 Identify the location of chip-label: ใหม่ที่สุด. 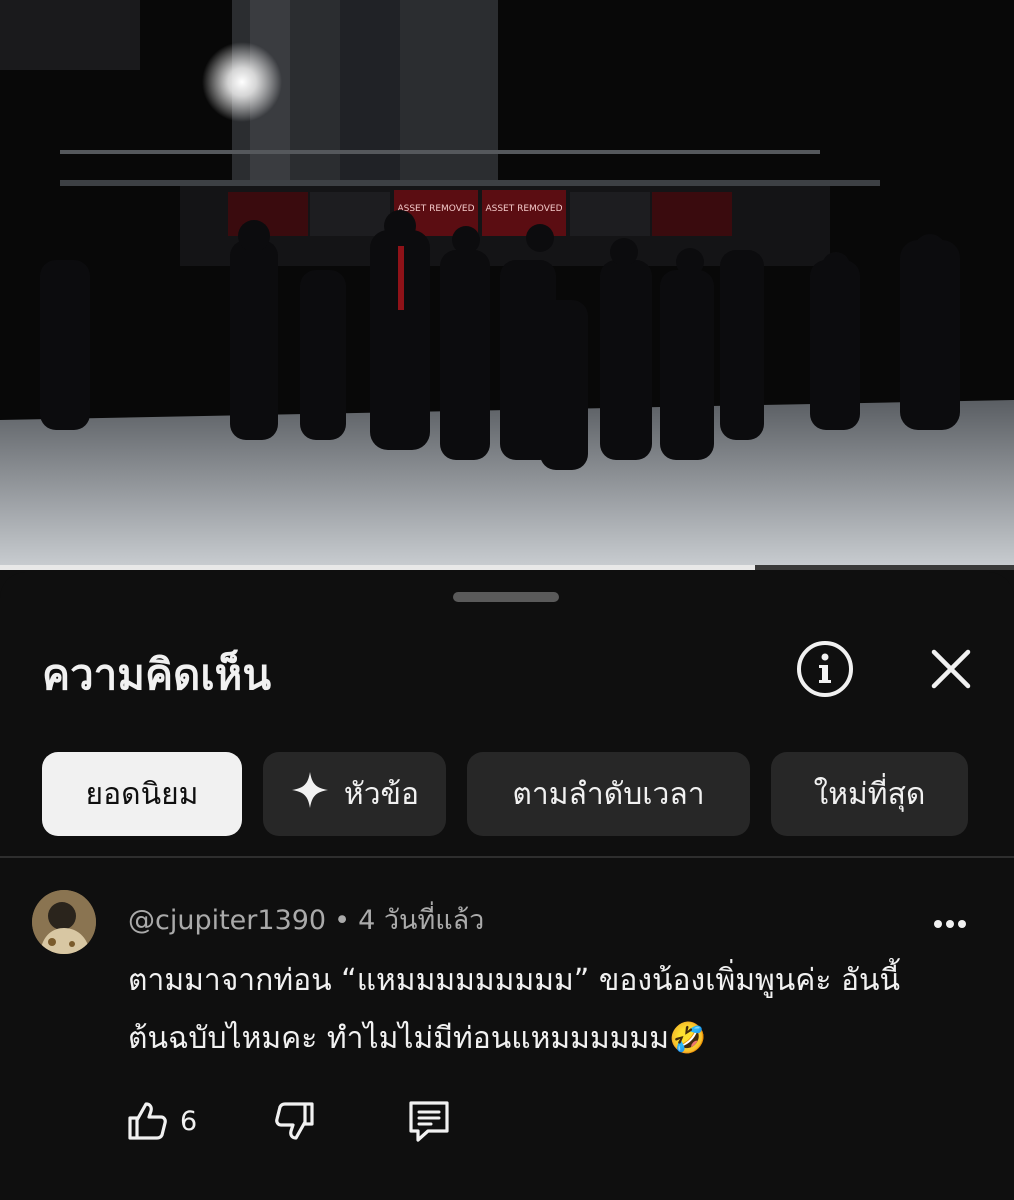
(869, 794).